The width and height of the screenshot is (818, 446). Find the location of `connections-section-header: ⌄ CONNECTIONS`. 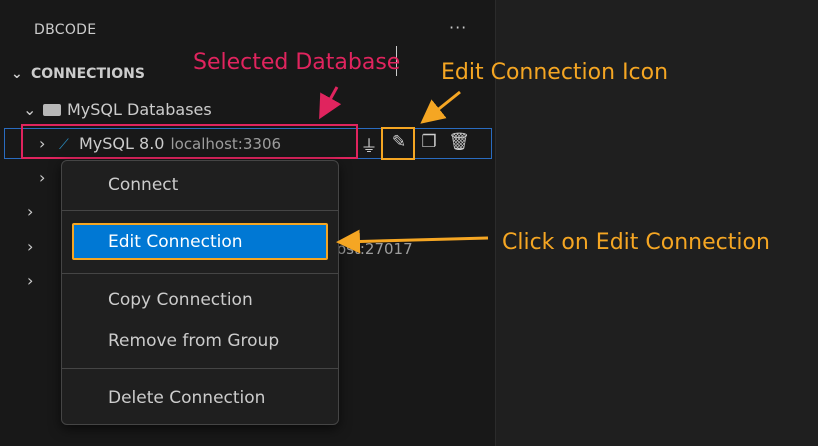

connections-section-header: ⌄ CONNECTIONS is located at coordinates (78, 74).